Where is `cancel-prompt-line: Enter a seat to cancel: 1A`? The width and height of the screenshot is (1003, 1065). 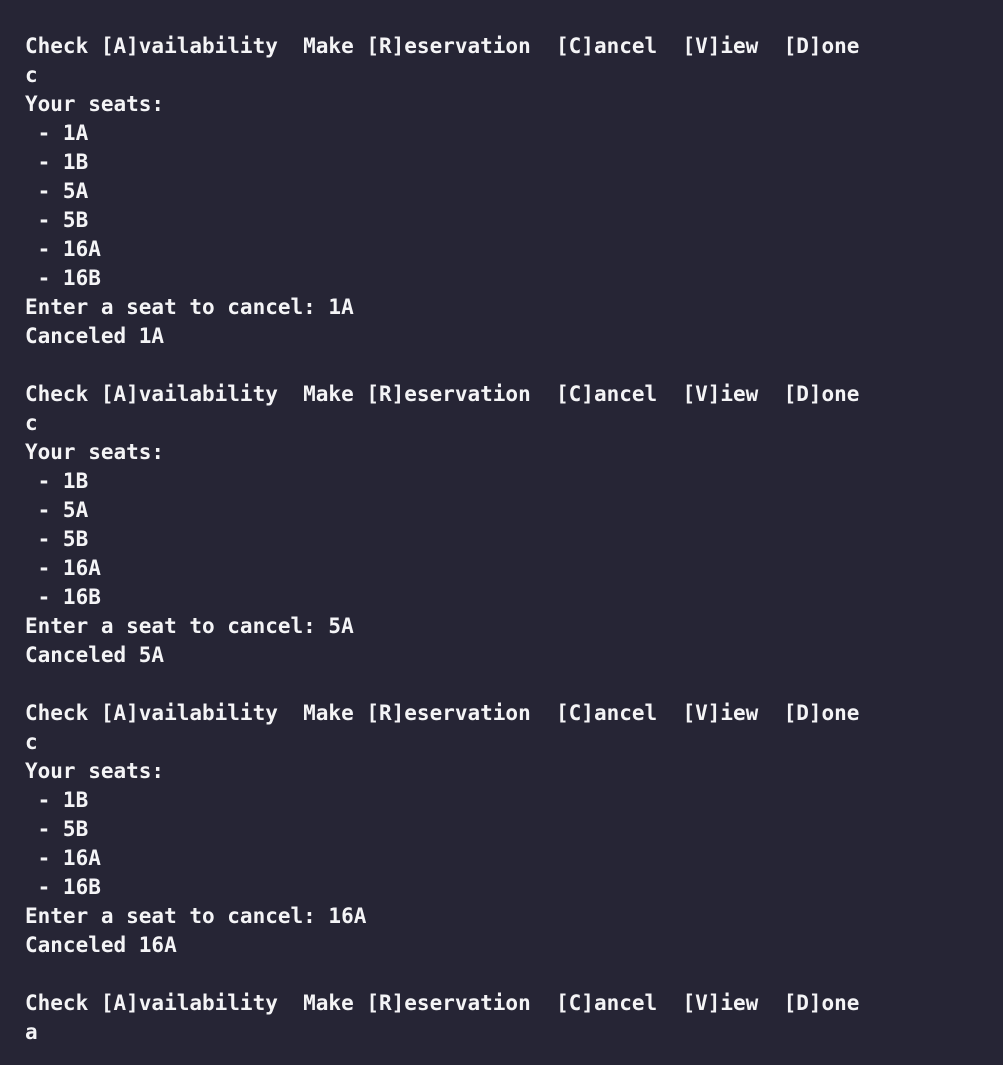
cancel-prompt-line: Enter a seat to cancel: 1A is located at coordinates (189, 307).